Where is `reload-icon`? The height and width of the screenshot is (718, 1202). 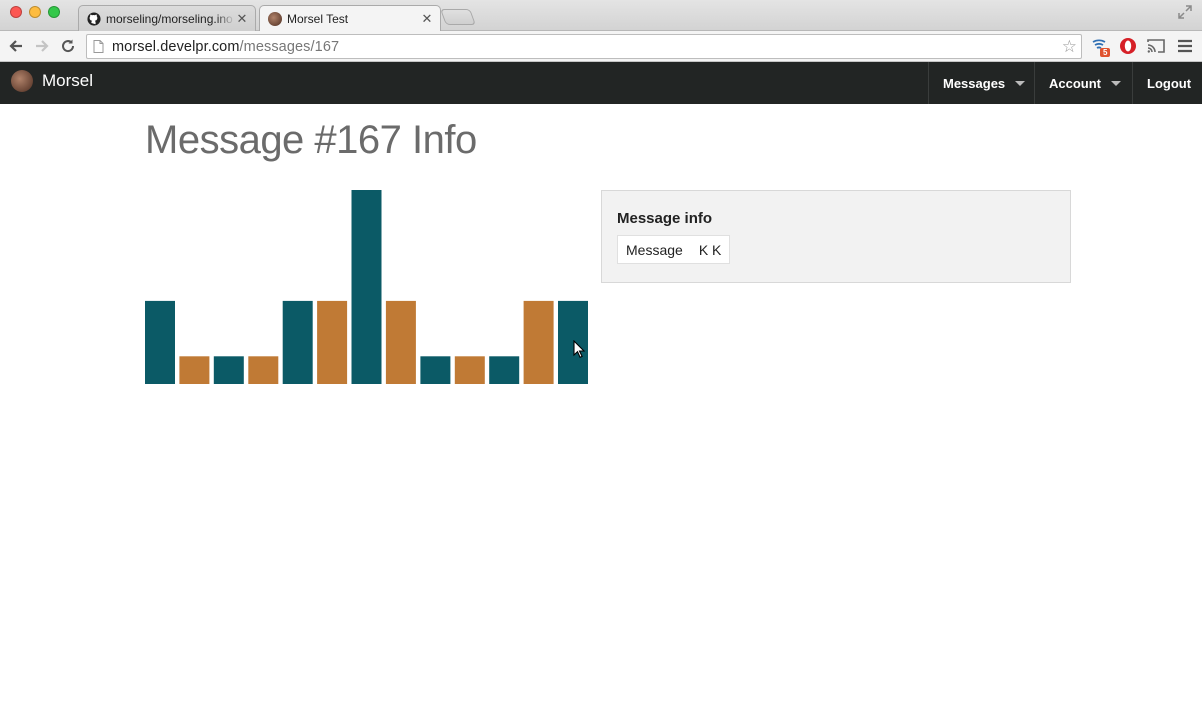 reload-icon is located at coordinates (68, 46).